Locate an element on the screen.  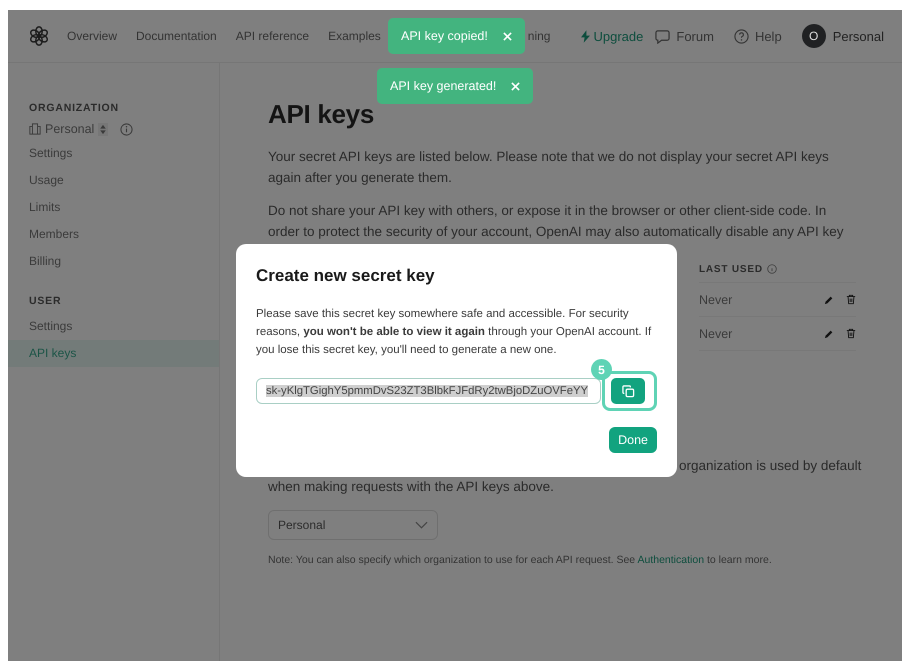
section-heading: USER is located at coordinates (45, 301).